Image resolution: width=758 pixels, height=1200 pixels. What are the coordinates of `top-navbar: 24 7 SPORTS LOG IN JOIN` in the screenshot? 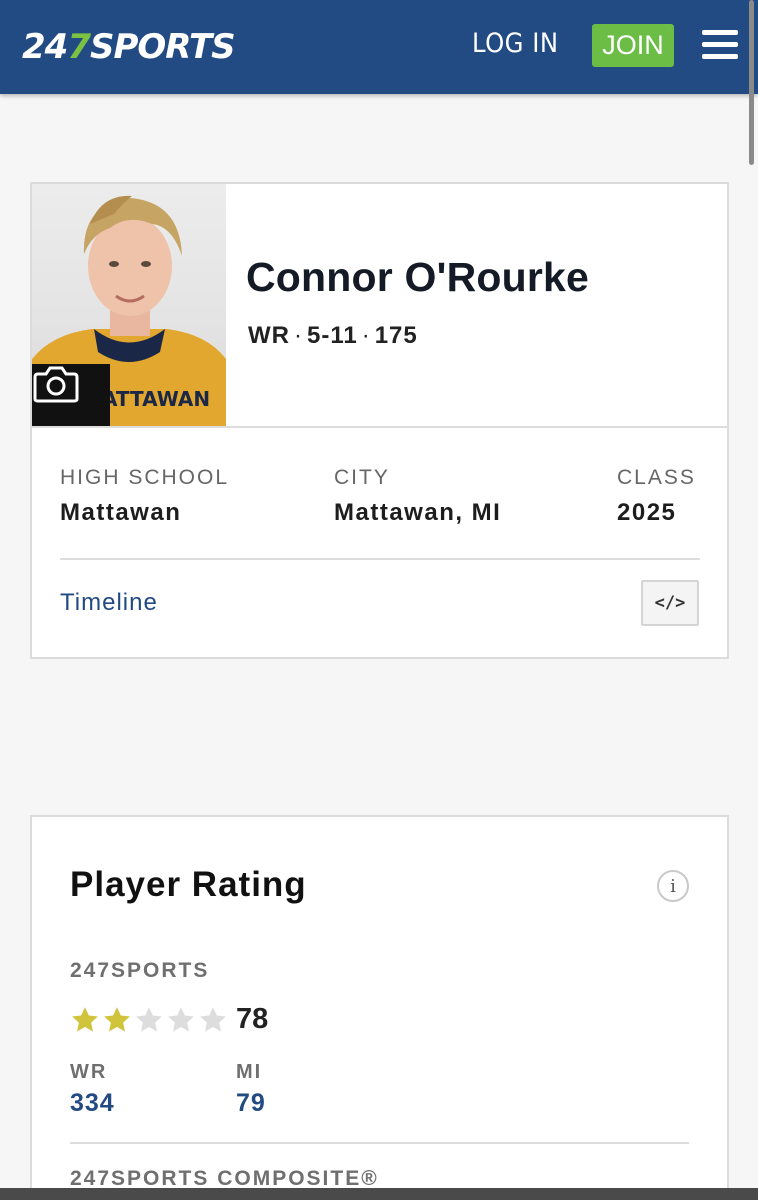 It's located at (379, 47).